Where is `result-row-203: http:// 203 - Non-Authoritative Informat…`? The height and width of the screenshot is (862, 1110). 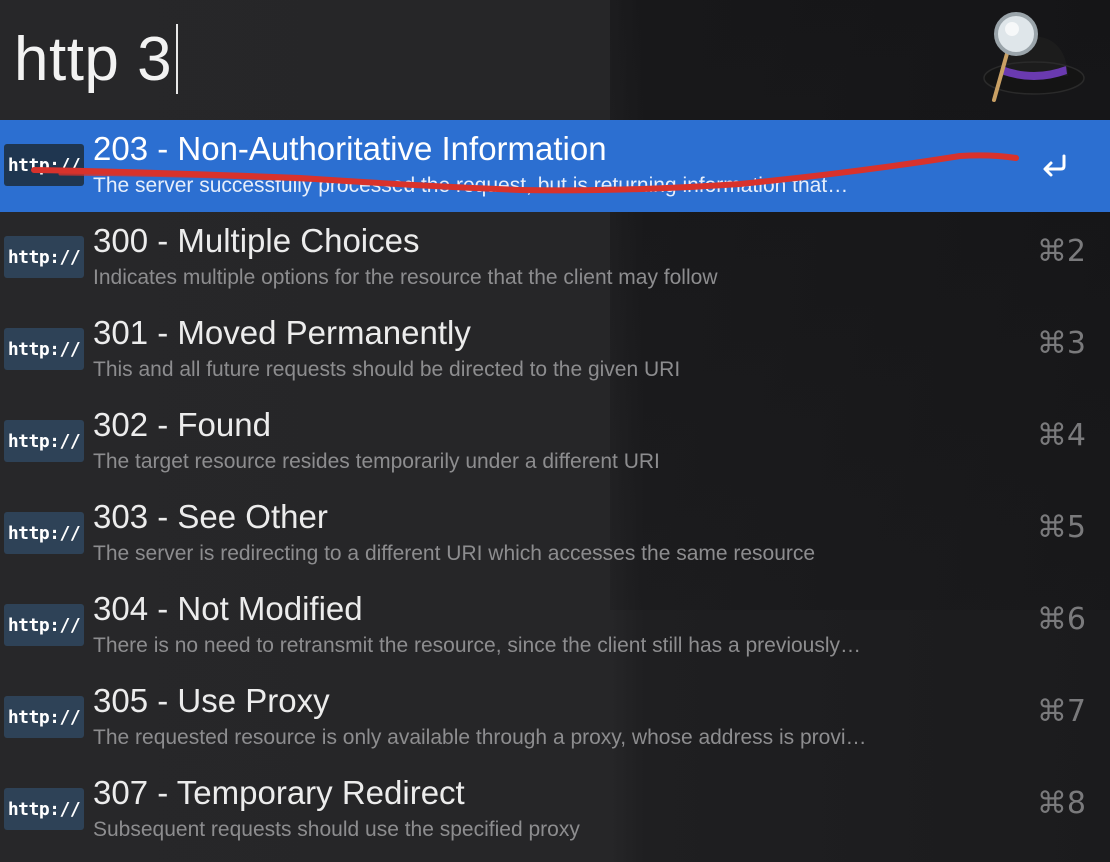
result-row-203: http:// 203 - Non-Authoritative Informat… is located at coordinates (555, 166).